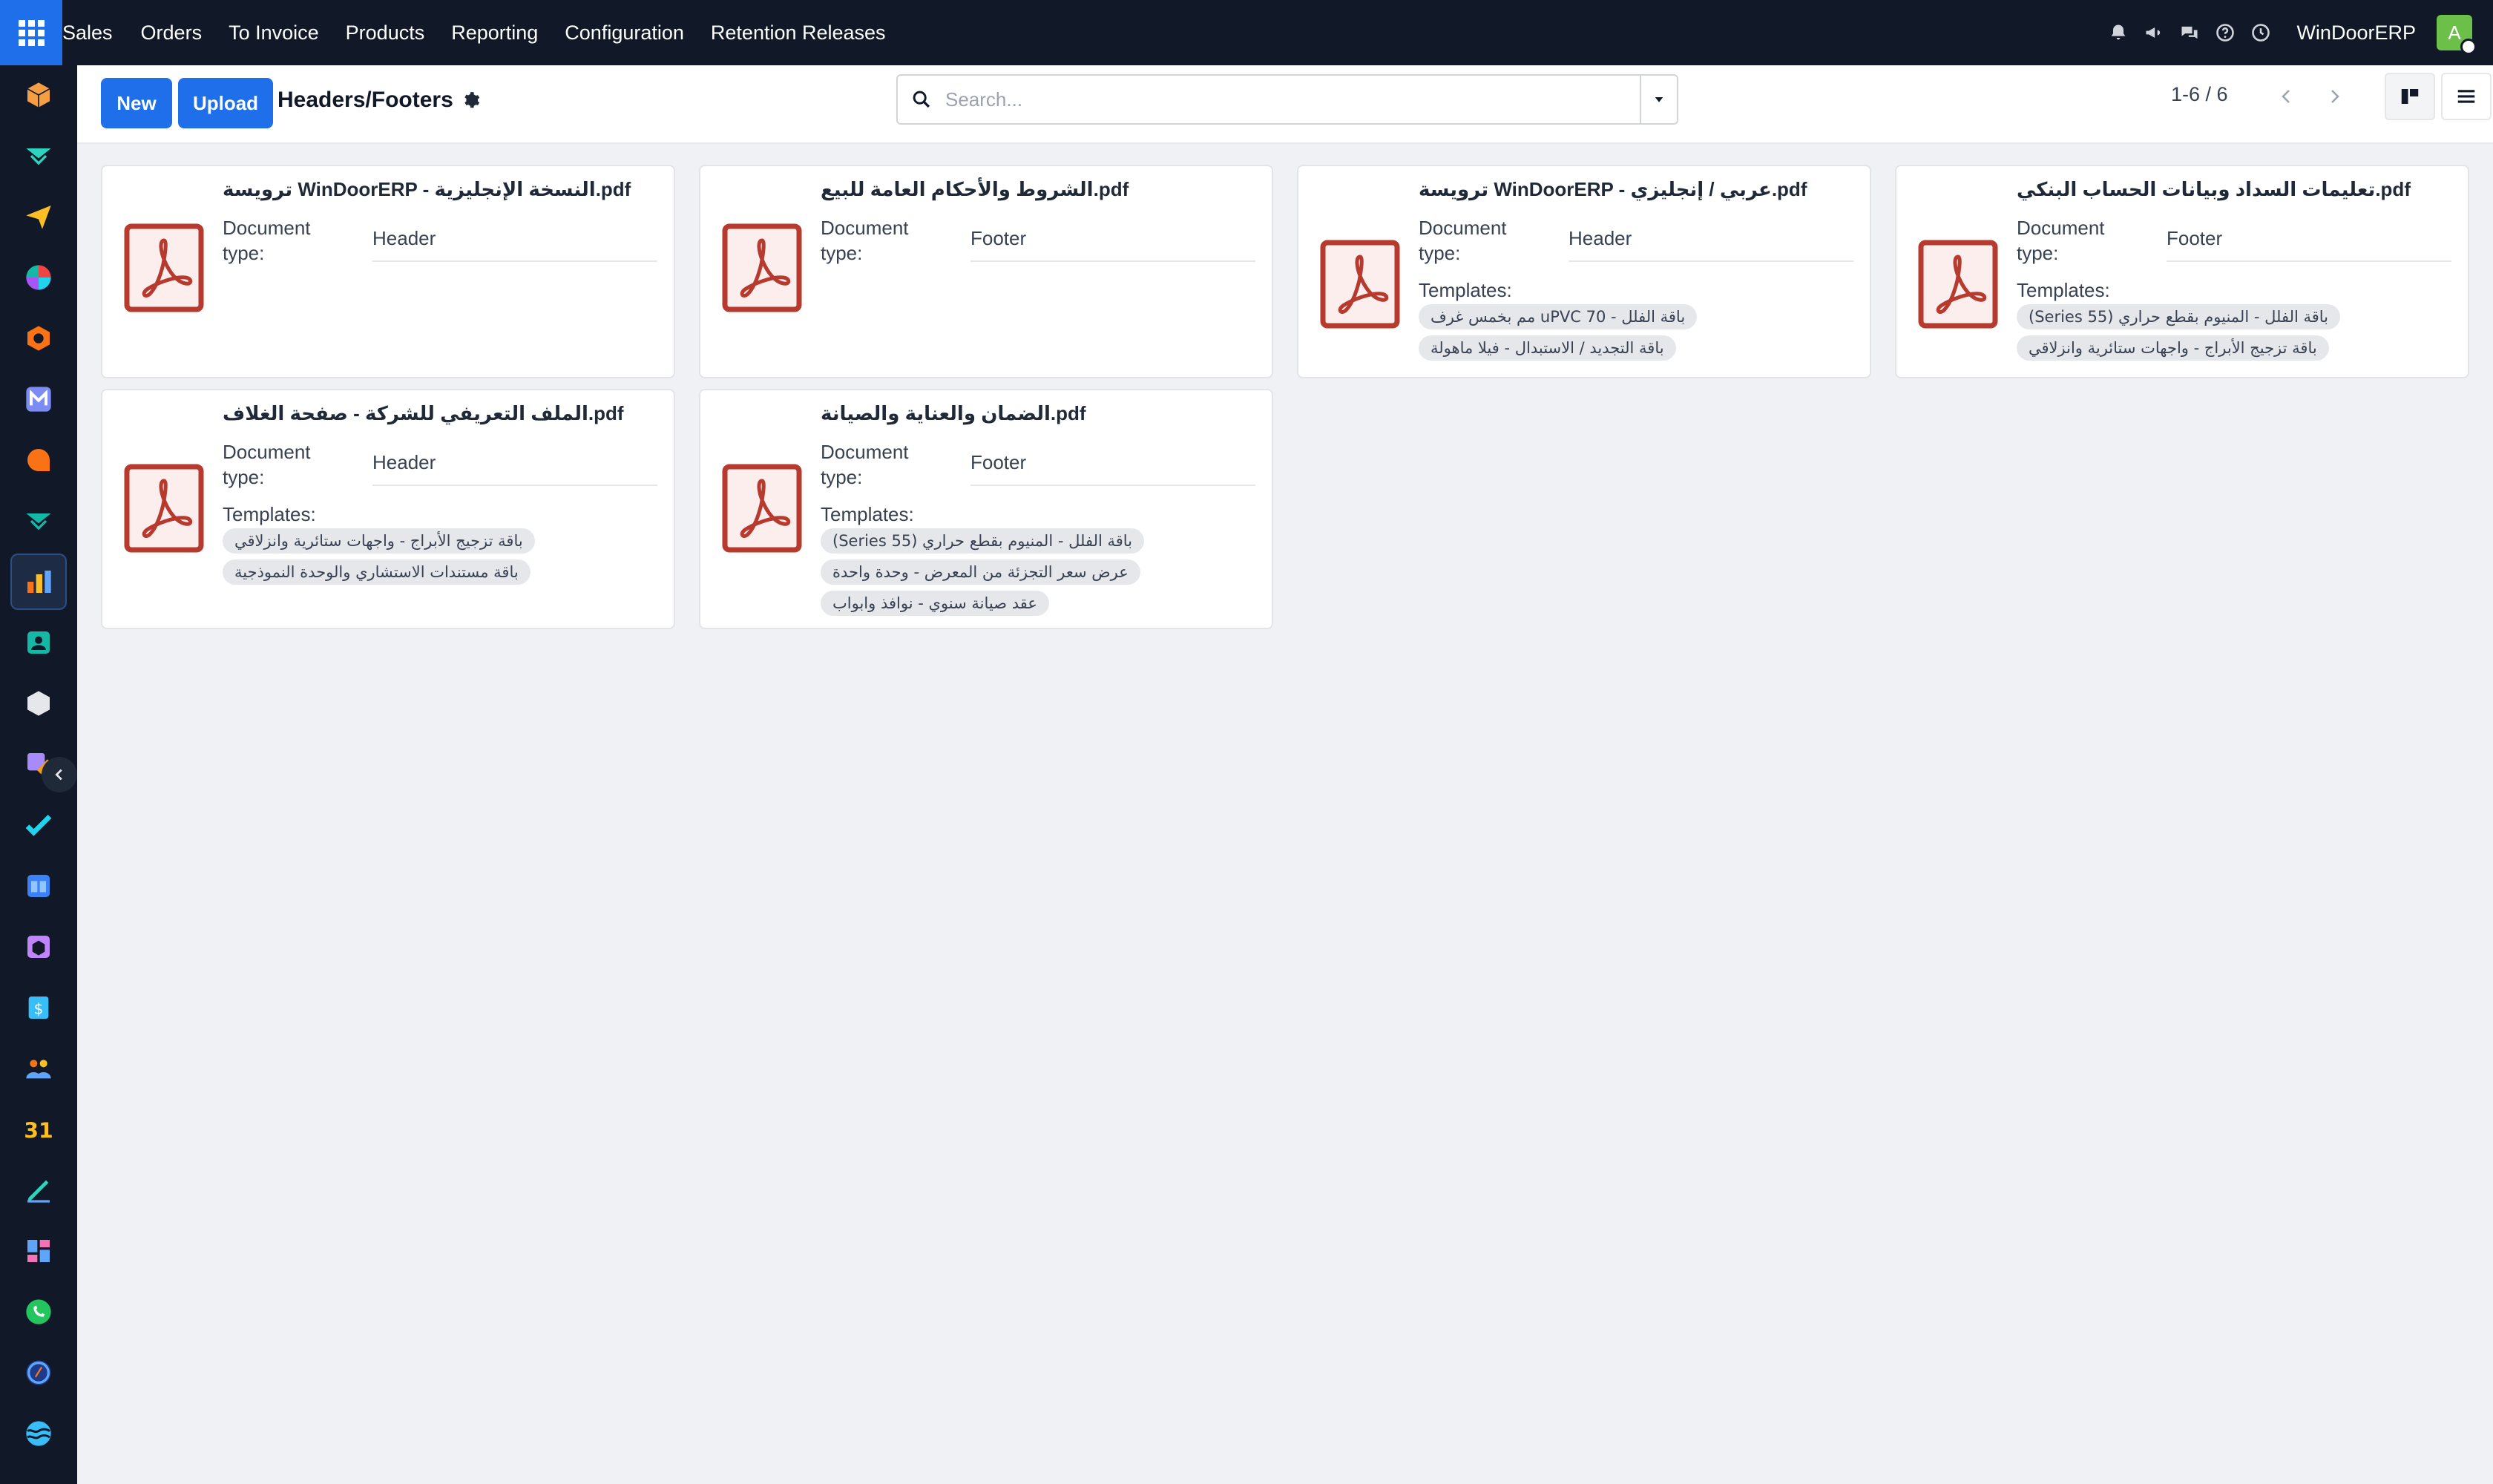 The image size is (2493, 1484). Describe the element at coordinates (2410, 96) in the screenshot. I see `kanban-view-button` at that location.